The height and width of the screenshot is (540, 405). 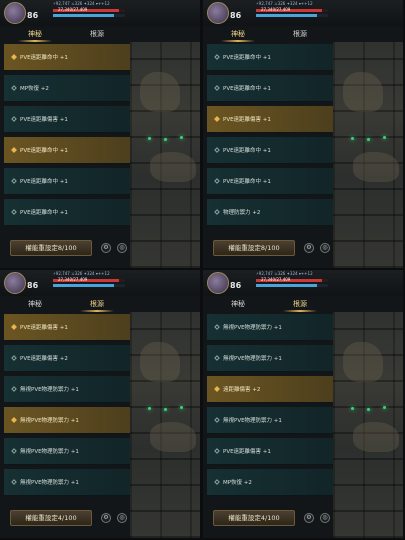 What do you see at coordinates (242, 390) in the screenshot?
I see `ability-label: 遠距離傷害 +2` at bounding box center [242, 390].